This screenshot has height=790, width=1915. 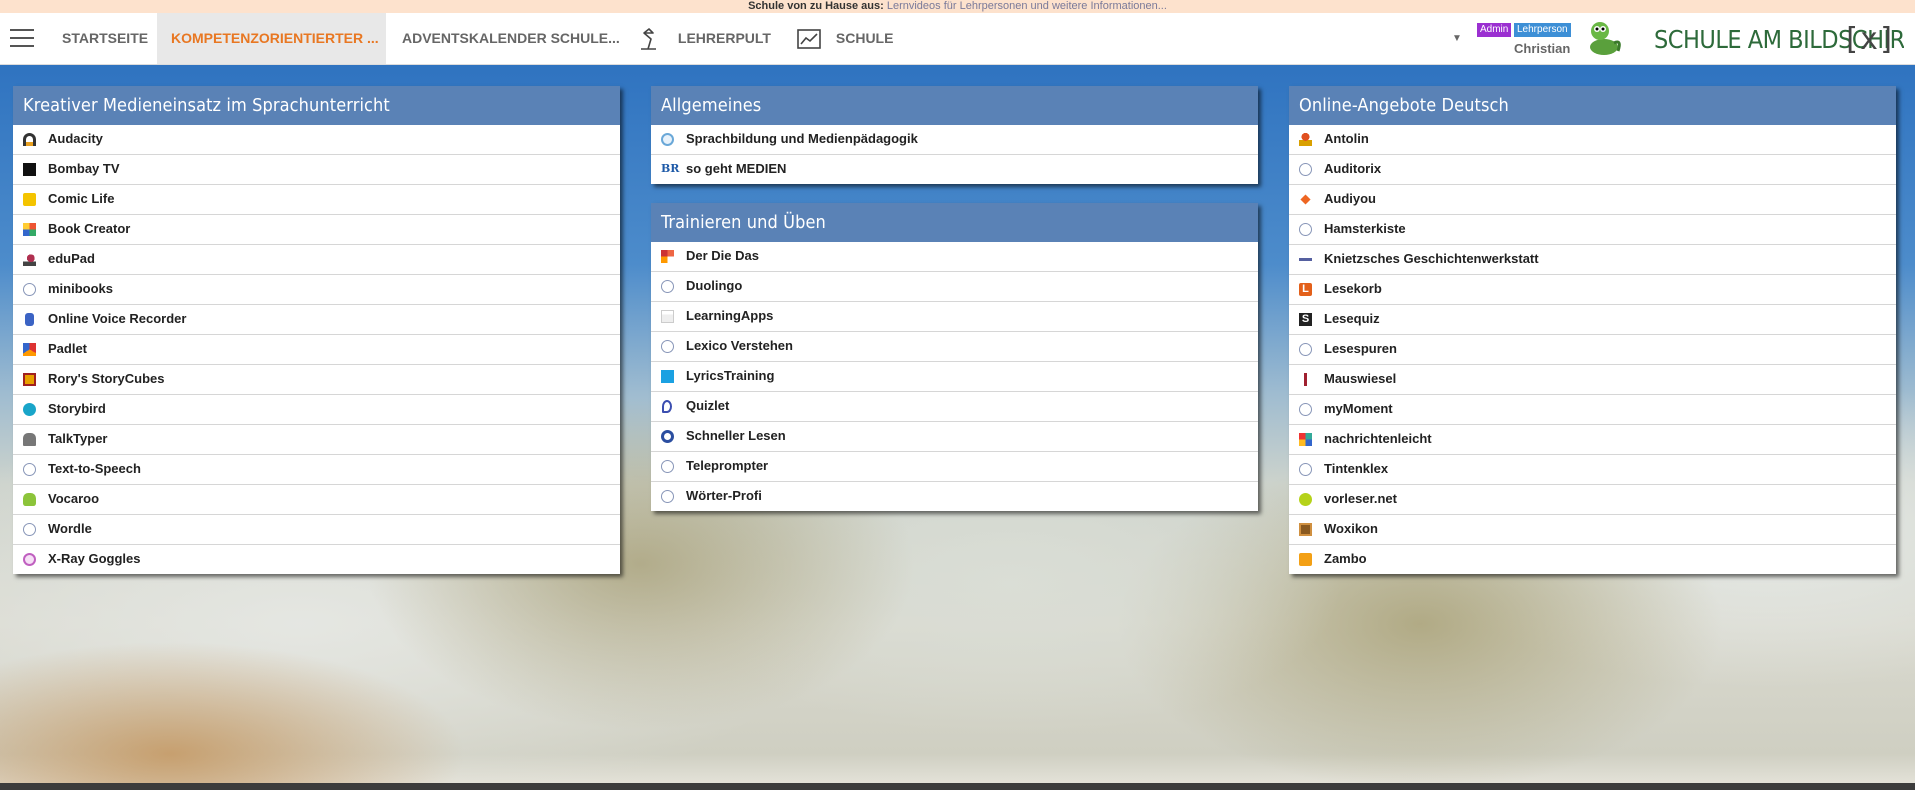 I want to click on list-item: X-Ray Goggles, so click(x=316, y=559).